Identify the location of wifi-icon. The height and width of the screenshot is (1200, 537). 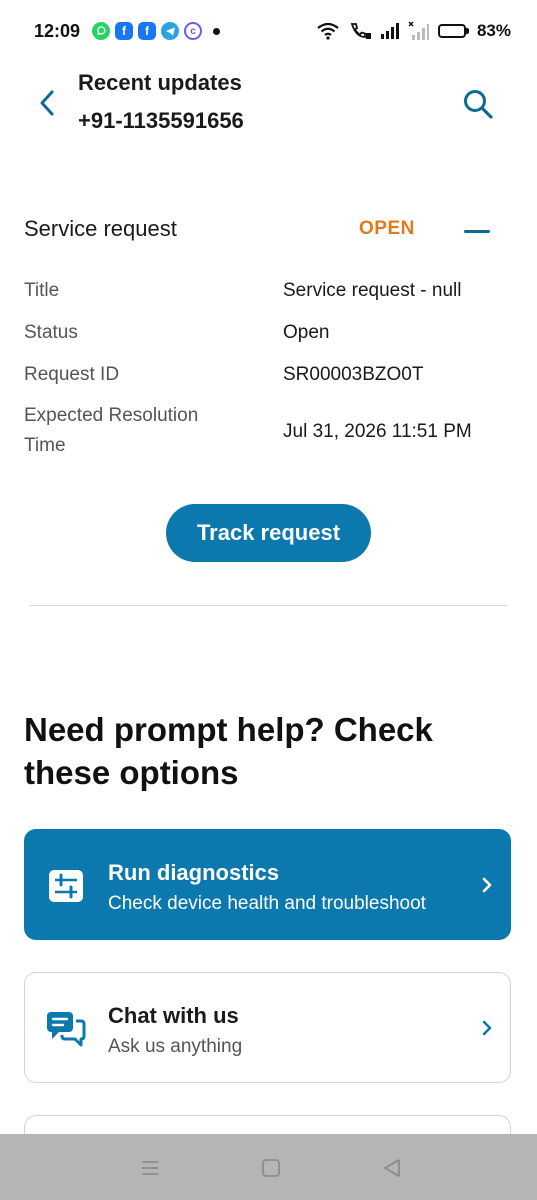
(328, 31).